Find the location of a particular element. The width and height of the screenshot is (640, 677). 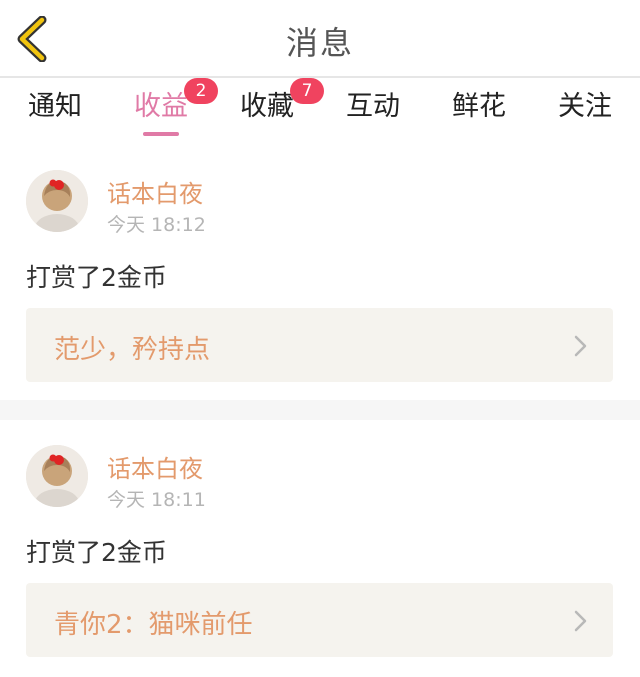

tab-earnings: 收益 2 is located at coordinates (175, 110).